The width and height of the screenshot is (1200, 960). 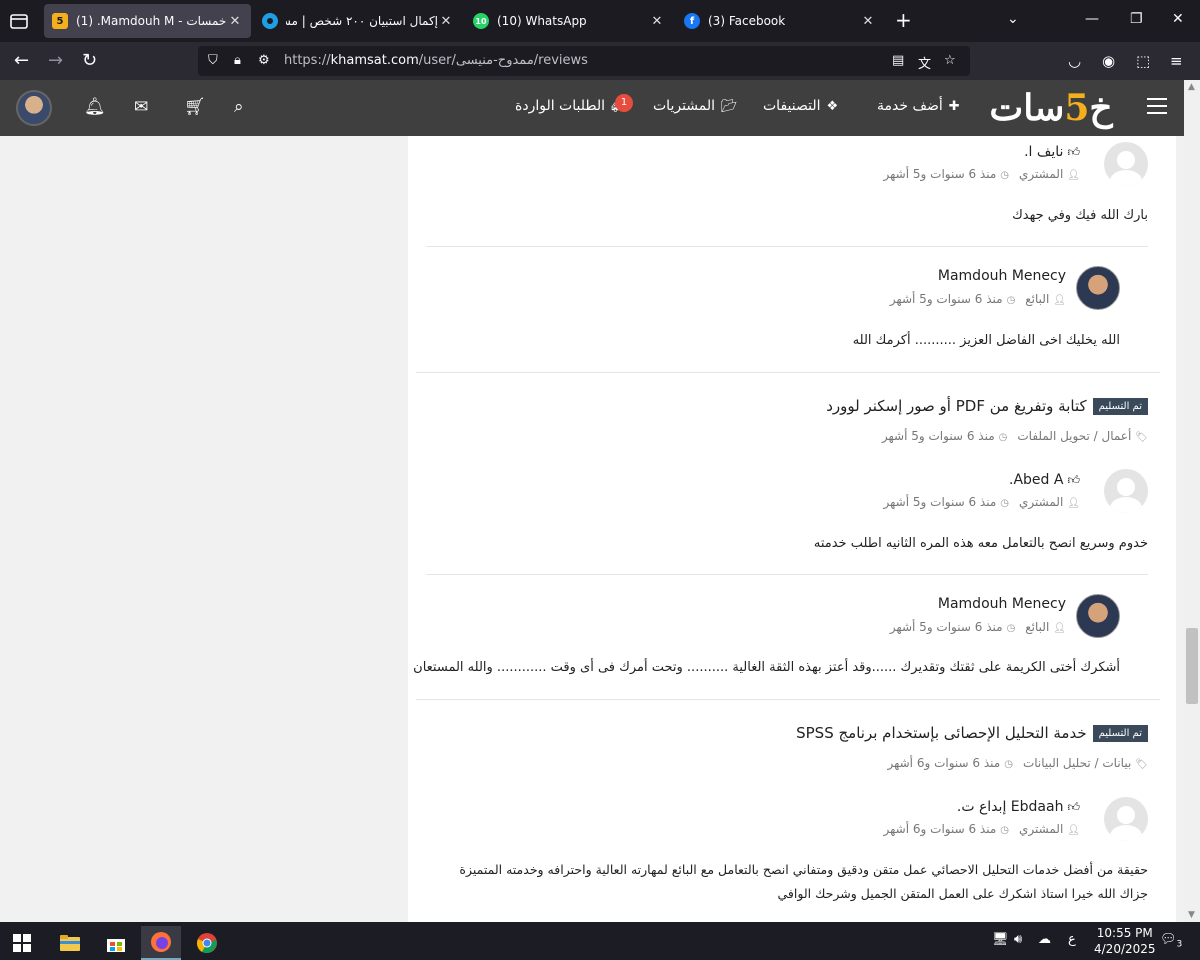 What do you see at coordinates (22, 943) in the screenshot?
I see `windows-start-icon` at bounding box center [22, 943].